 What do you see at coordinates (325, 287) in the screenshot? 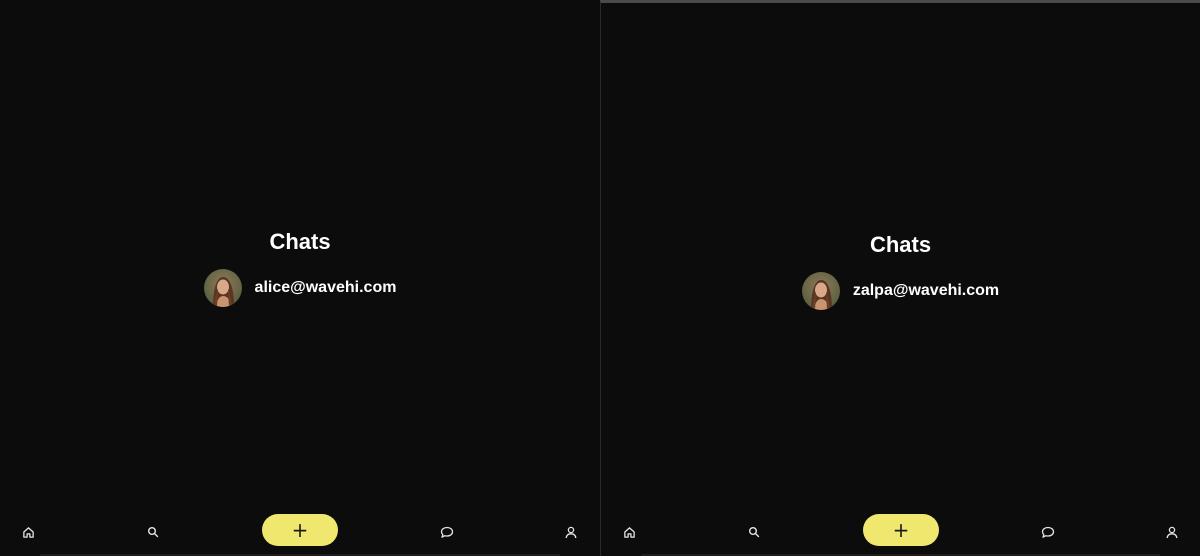
I see `chat-contact-name: alice@wavehi.com` at bounding box center [325, 287].